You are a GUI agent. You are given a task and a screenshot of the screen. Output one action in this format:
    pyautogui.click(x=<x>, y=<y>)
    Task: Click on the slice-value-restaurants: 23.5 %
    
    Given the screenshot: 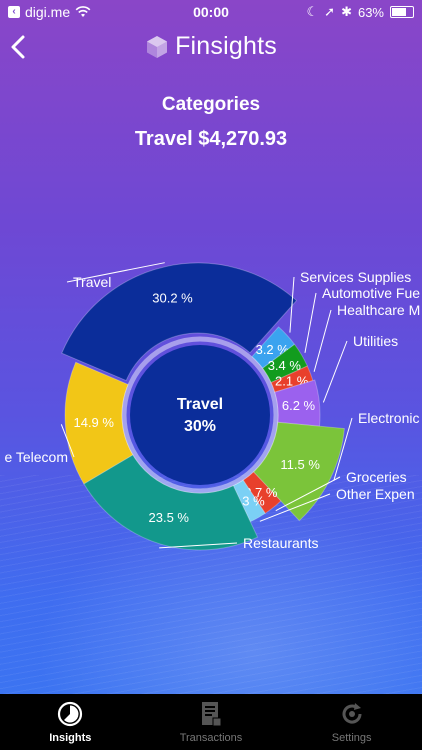 What is the action you would take?
    pyautogui.click(x=169, y=517)
    